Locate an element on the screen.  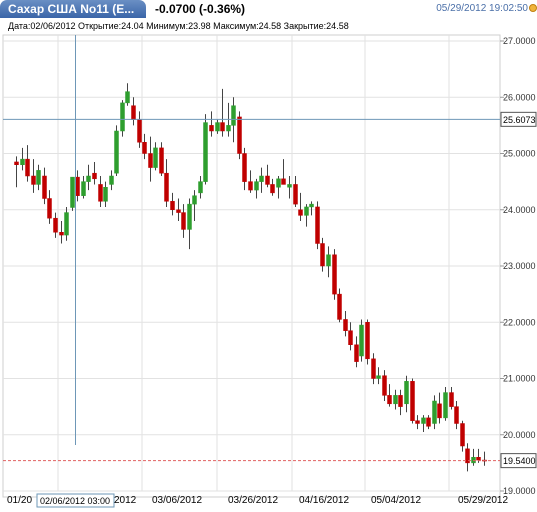
y-tick-label: 20.0000 is located at coordinates (519, 435).